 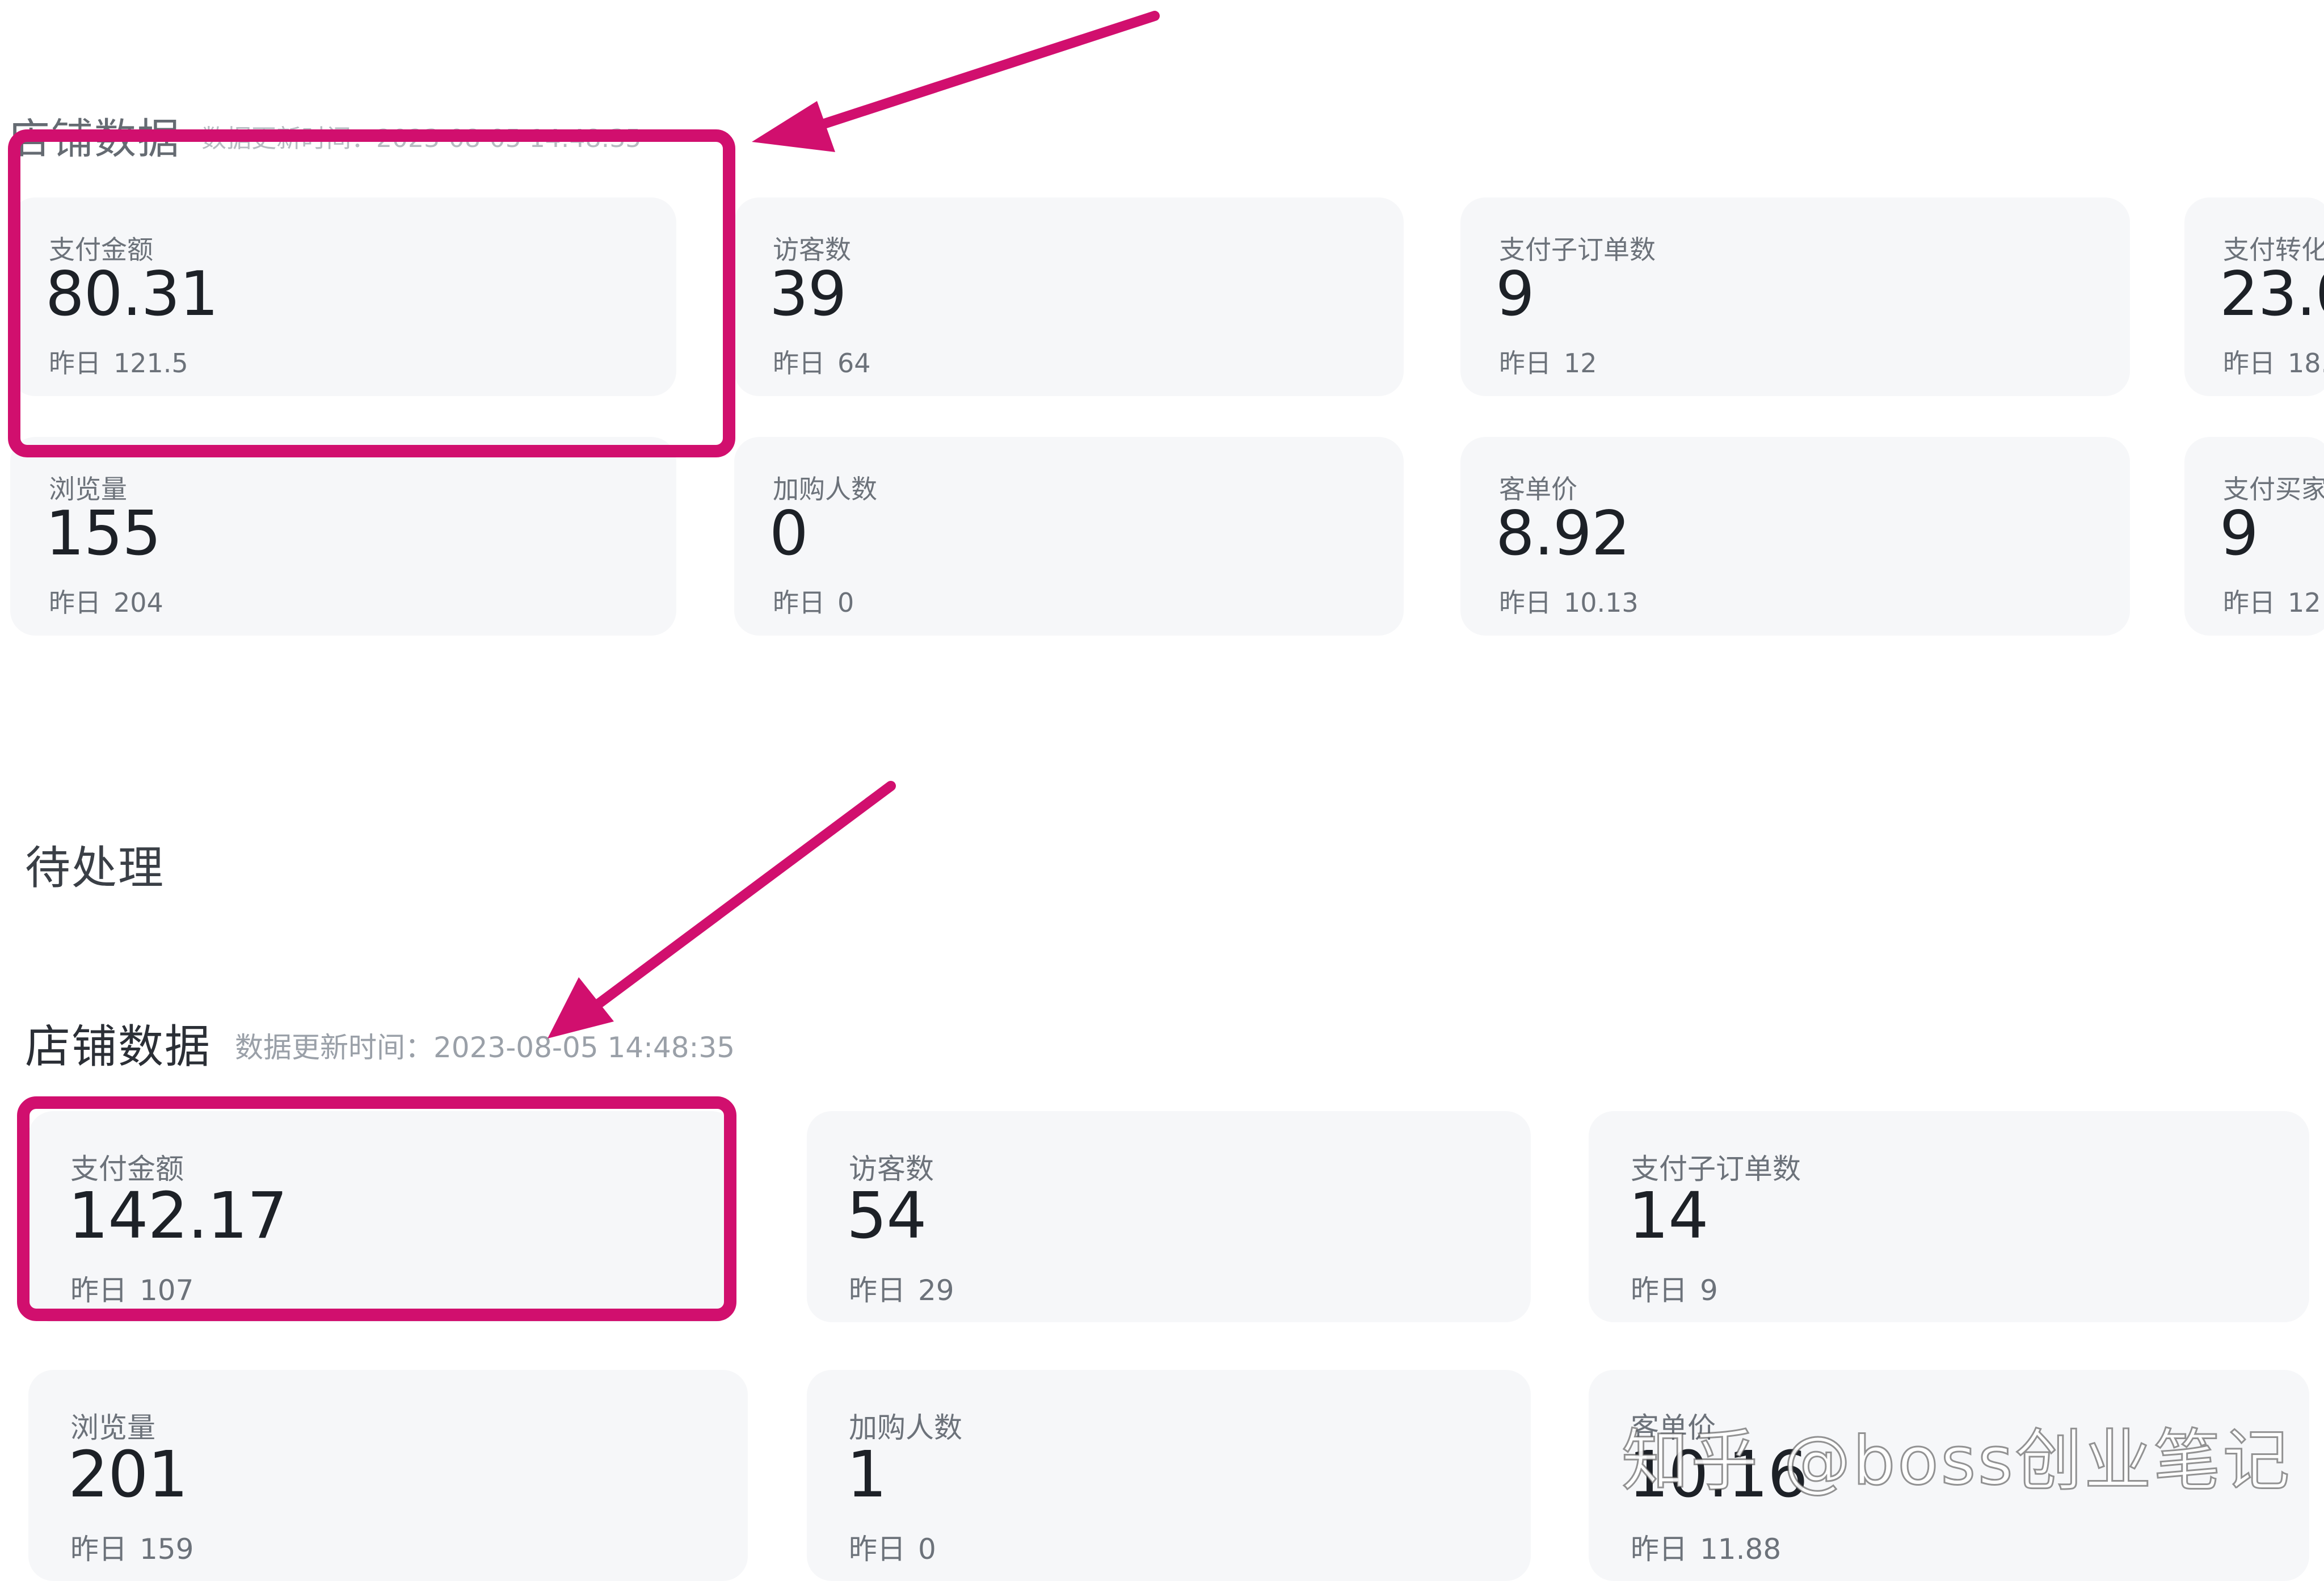 What do you see at coordinates (1956, 1461) in the screenshot?
I see `watermark: 知乎 @boss创业笔记` at bounding box center [1956, 1461].